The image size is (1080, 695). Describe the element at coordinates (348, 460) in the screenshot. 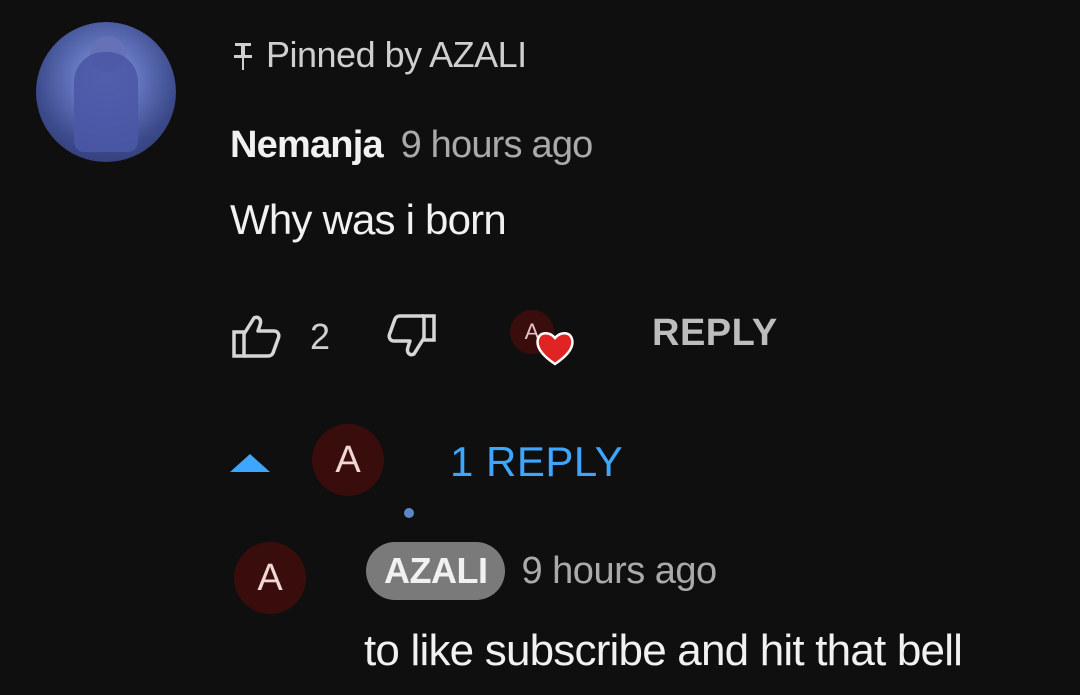

I see `replies-author-avatar: A` at that location.